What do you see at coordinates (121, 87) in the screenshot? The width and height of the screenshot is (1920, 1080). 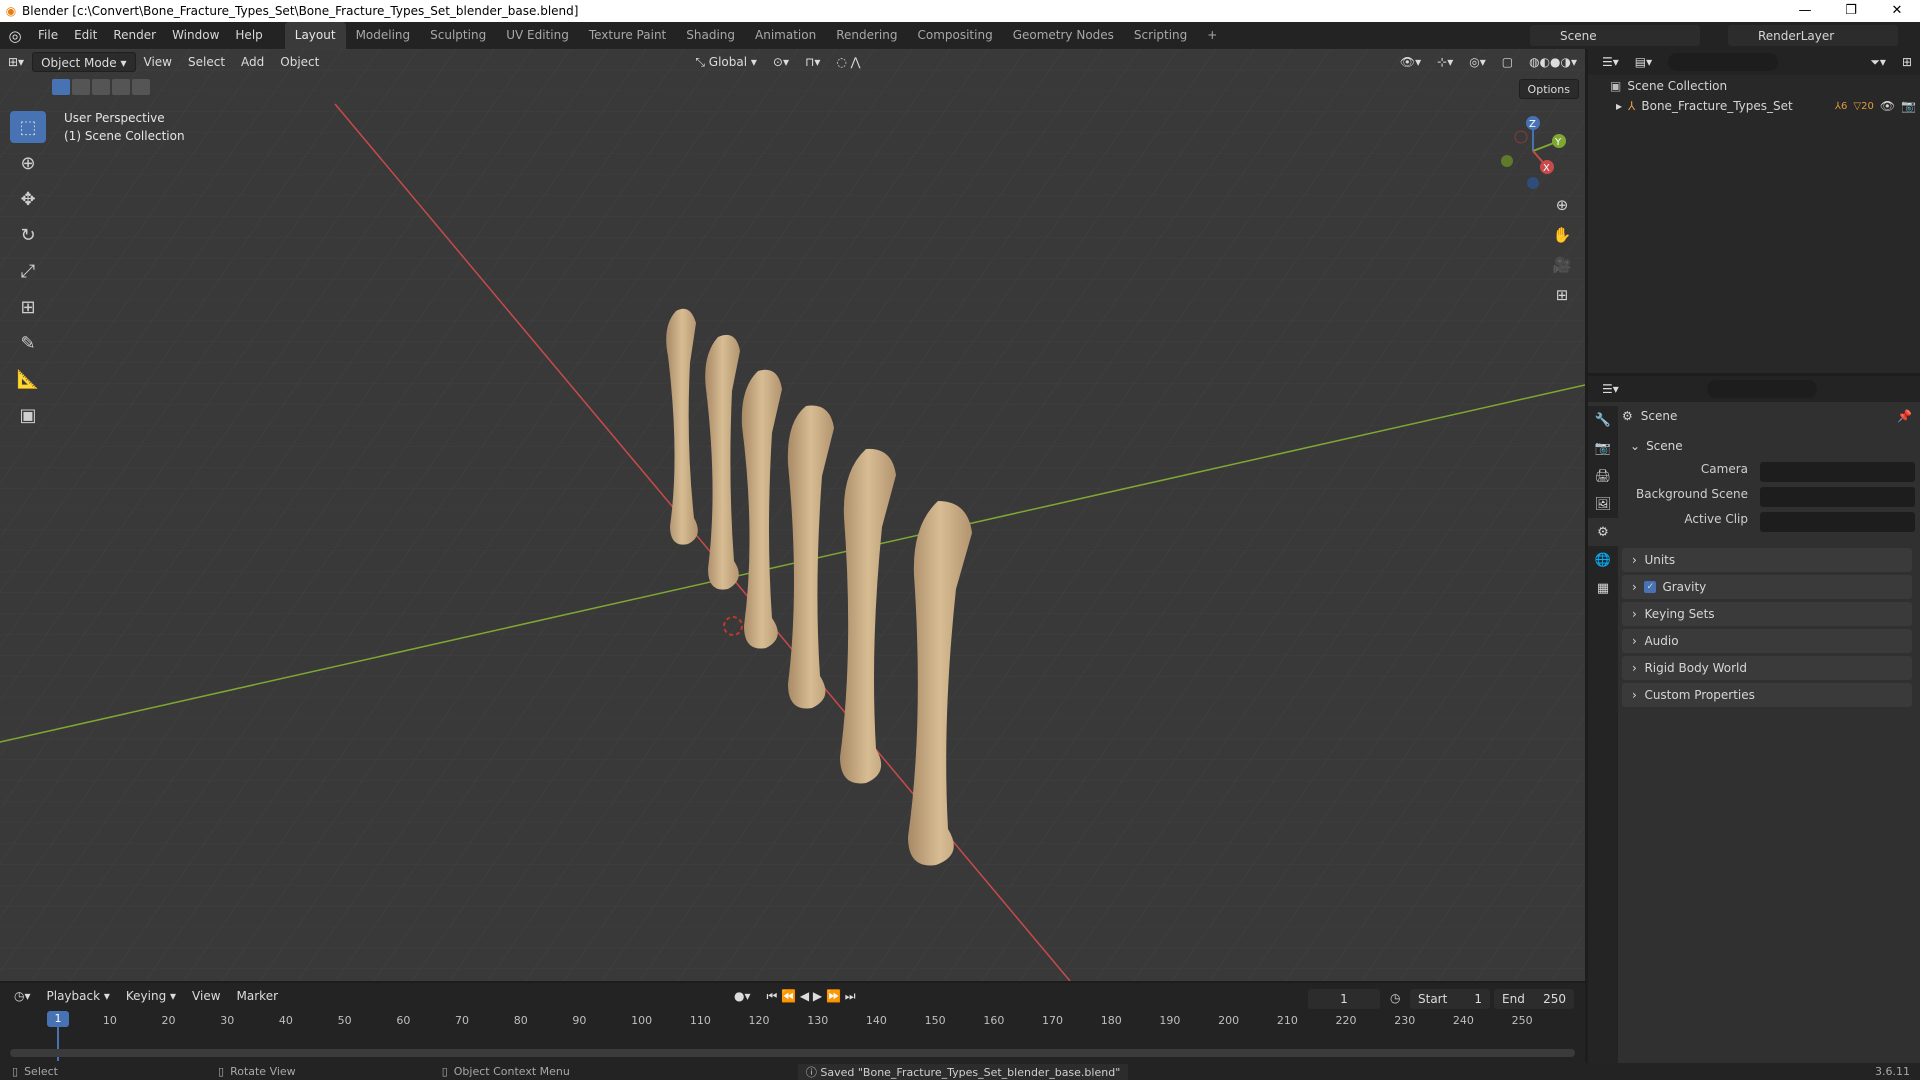 I see `select-invert-icon` at bounding box center [121, 87].